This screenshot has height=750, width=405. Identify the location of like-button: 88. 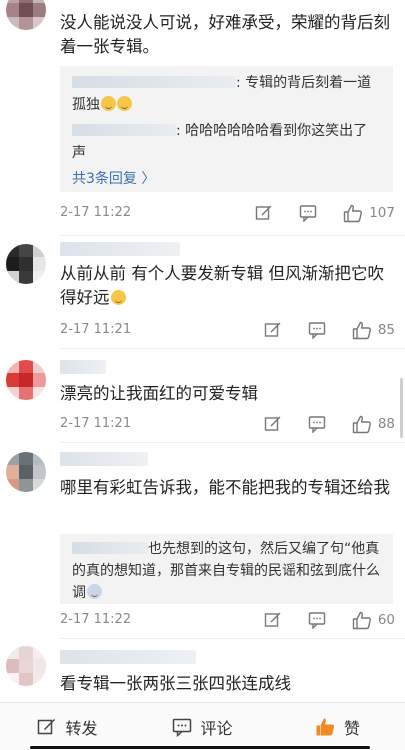
(373, 424).